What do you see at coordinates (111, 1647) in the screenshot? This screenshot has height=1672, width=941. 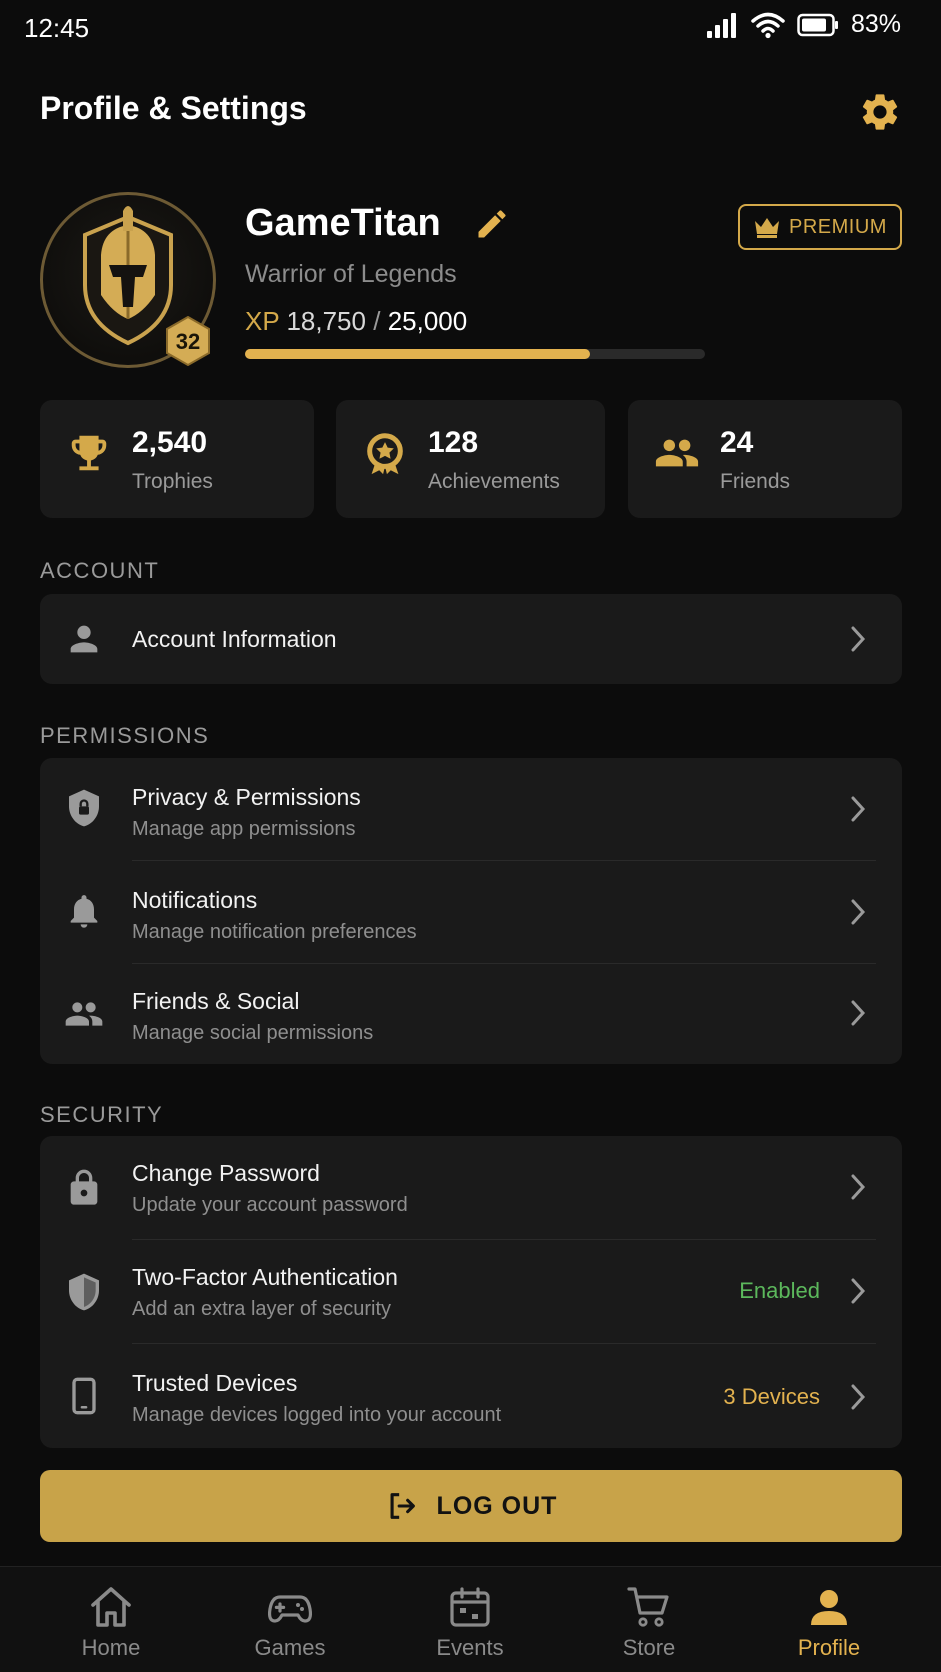 I see `nav-label: Home` at bounding box center [111, 1647].